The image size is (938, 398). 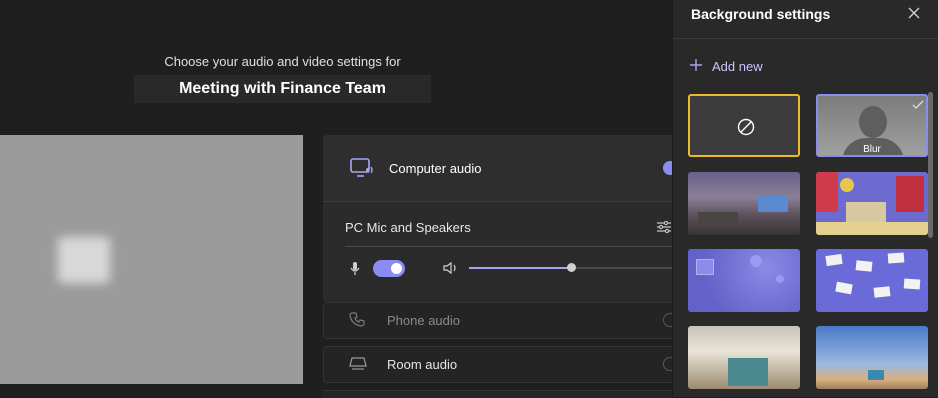 What do you see at coordinates (497, 364) in the screenshot?
I see `room-audio-option` at bounding box center [497, 364].